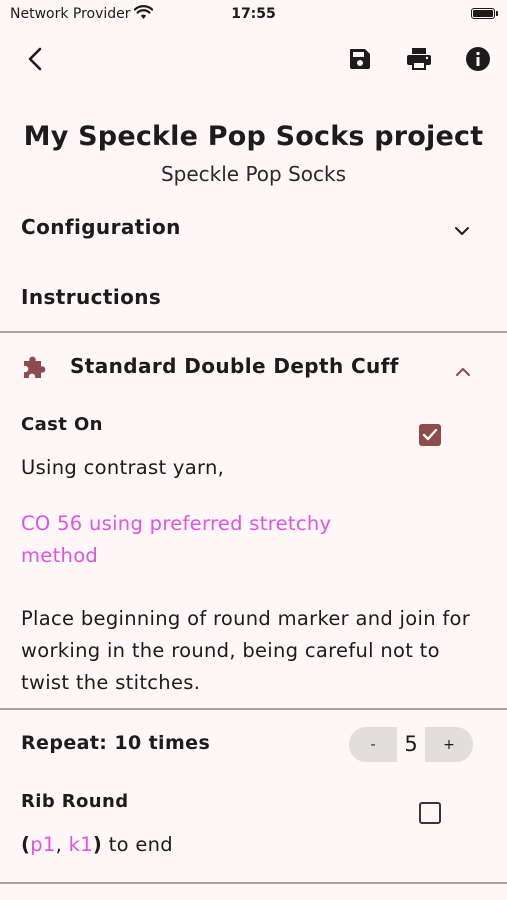 Image resolution: width=507 pixels, height=900 pixels. I want to click on battery-tip, so click(497, 13).